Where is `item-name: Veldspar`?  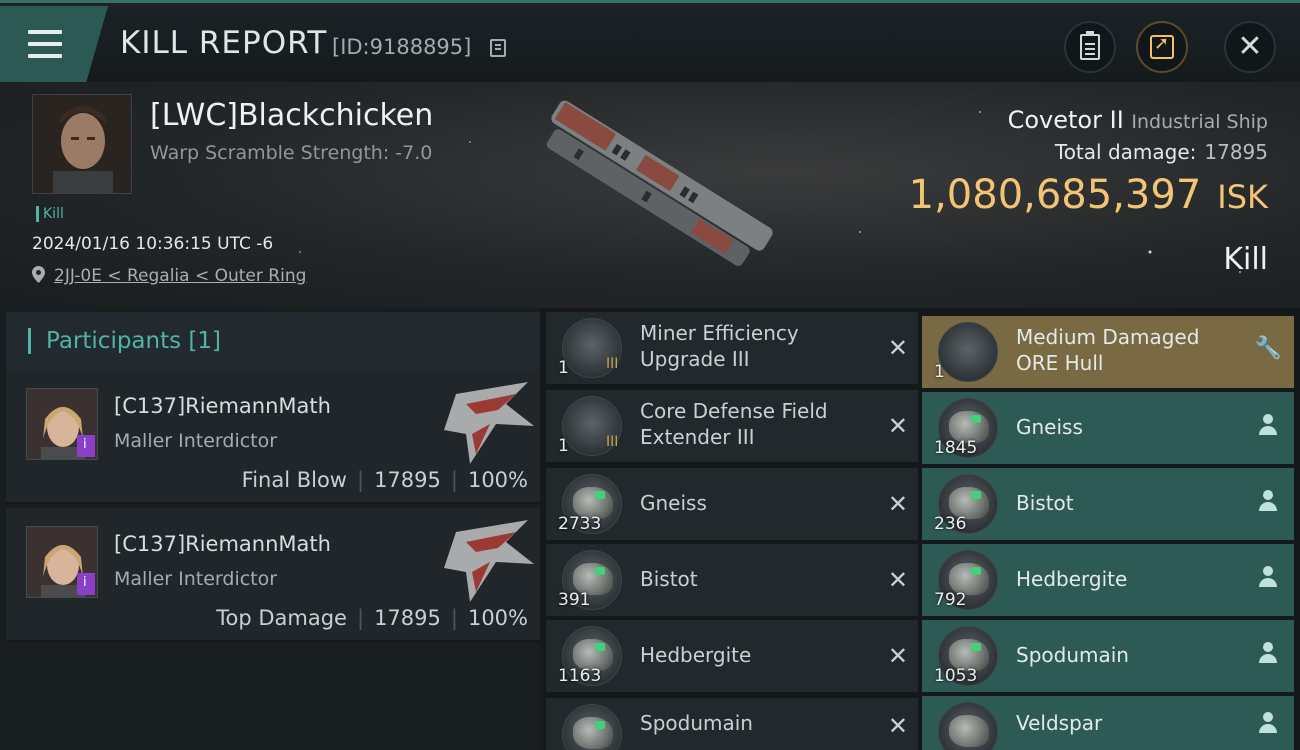
item-name: Veldspar is located at coordinates (1059, 723).